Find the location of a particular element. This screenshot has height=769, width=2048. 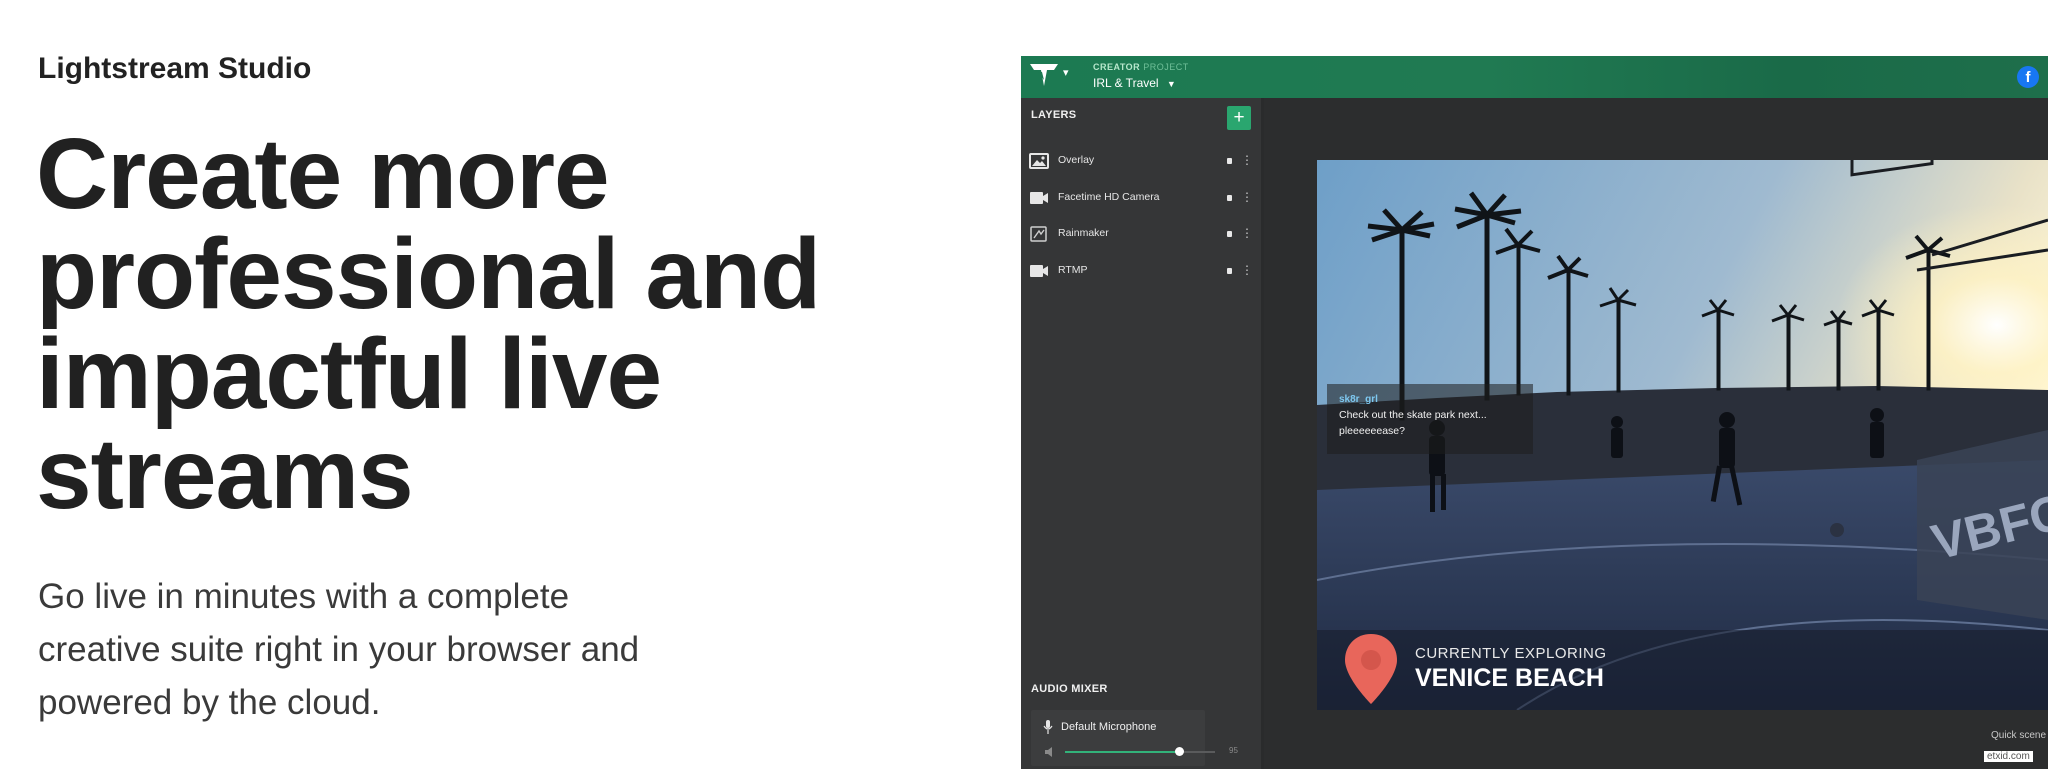

headline-line: impactful live is located at coordinates (349, 374).